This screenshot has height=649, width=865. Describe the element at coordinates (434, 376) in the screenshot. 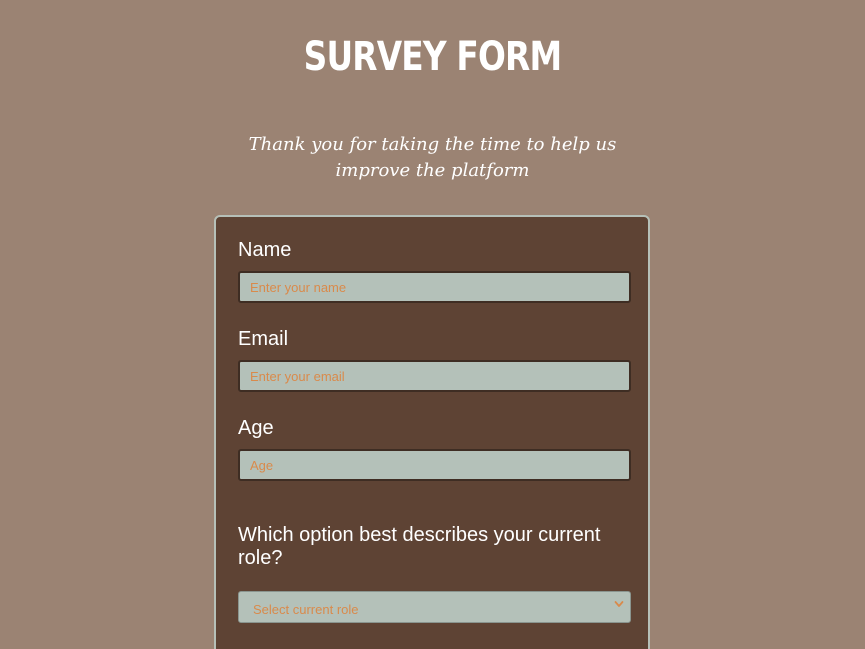

I see `email-field` at that location.